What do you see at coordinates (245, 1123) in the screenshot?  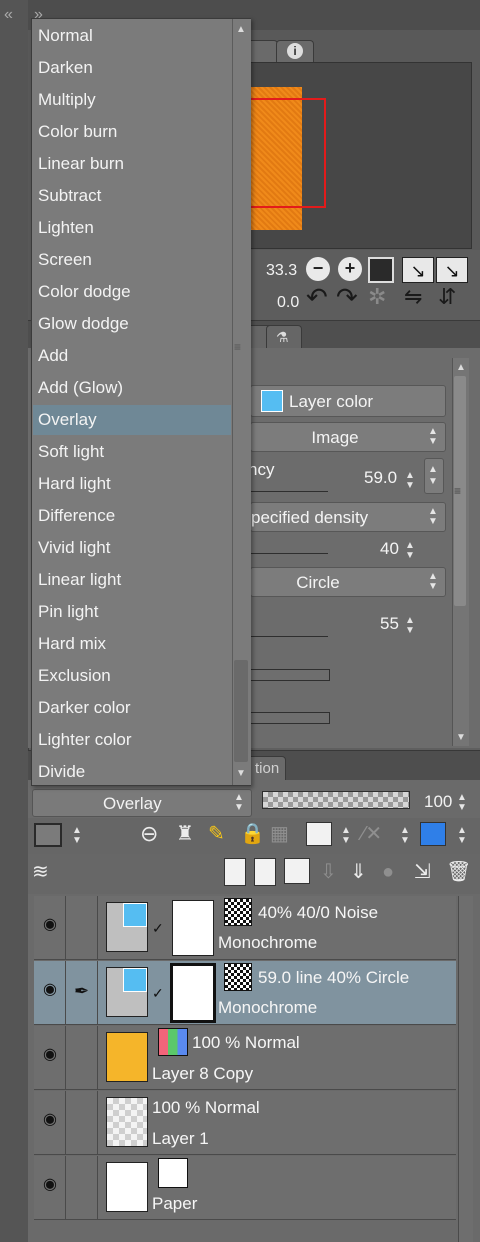 I see `layer-row: ◉ 100 % Normal Layer 1` at bounding box center [245, 1123].